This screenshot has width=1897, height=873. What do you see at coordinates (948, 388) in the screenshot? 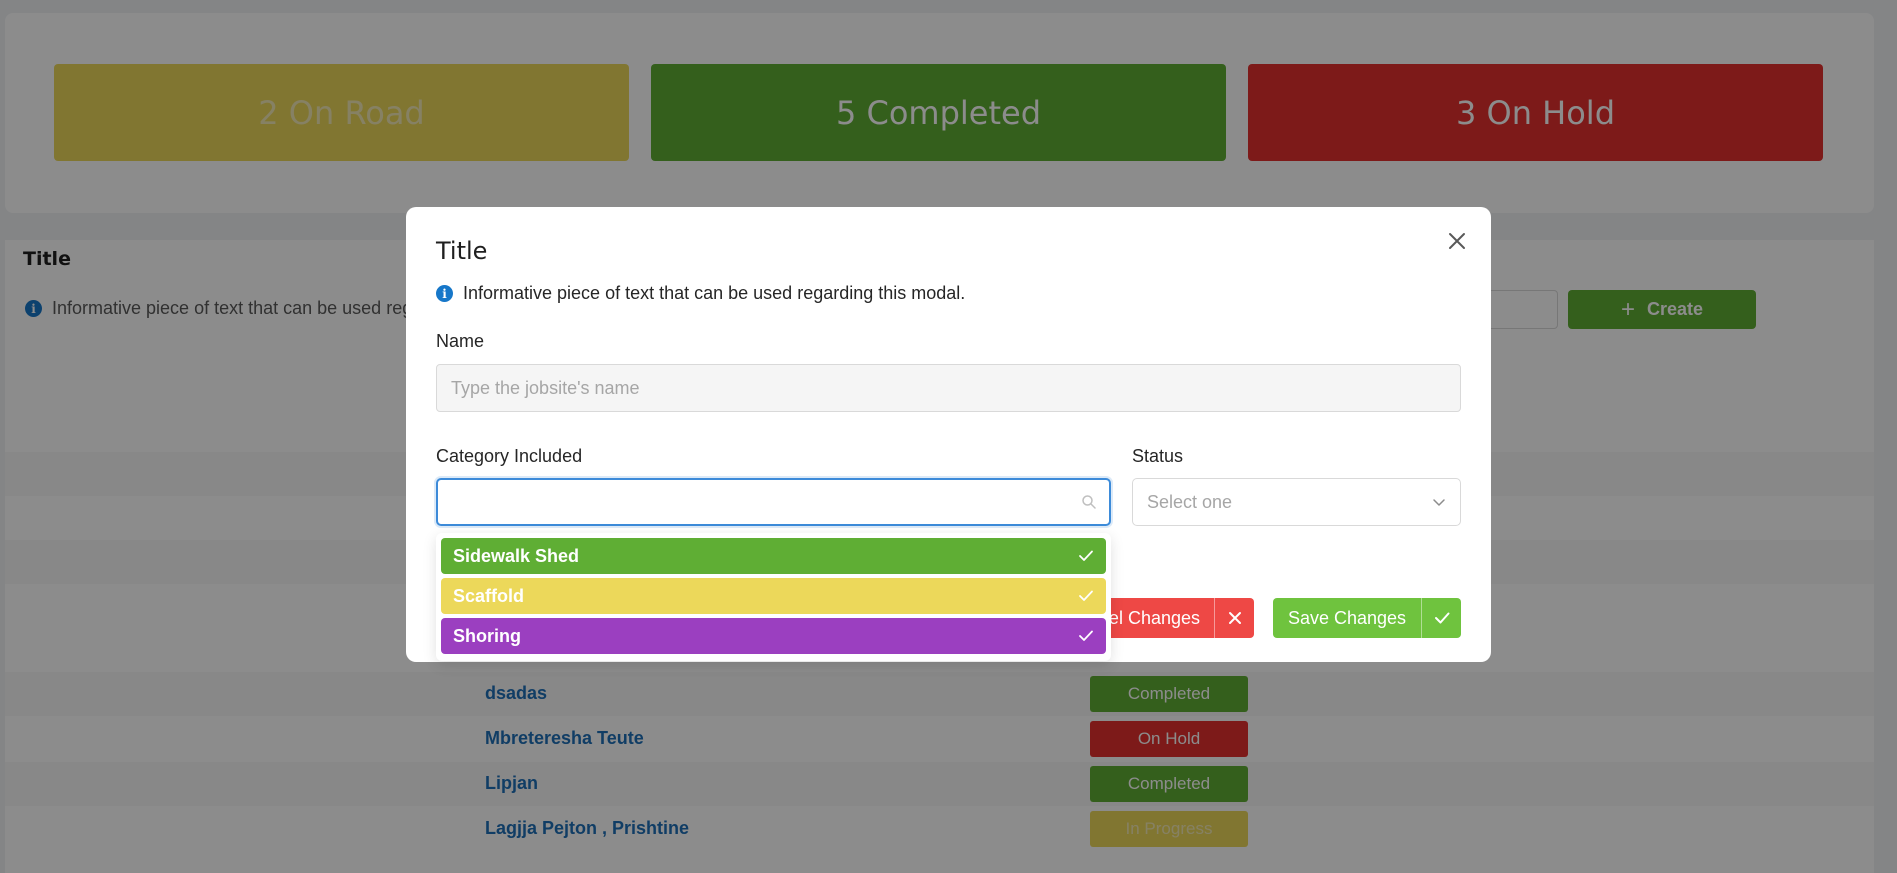
I see `jobsite-name-input` at bounding box center [948, 388].